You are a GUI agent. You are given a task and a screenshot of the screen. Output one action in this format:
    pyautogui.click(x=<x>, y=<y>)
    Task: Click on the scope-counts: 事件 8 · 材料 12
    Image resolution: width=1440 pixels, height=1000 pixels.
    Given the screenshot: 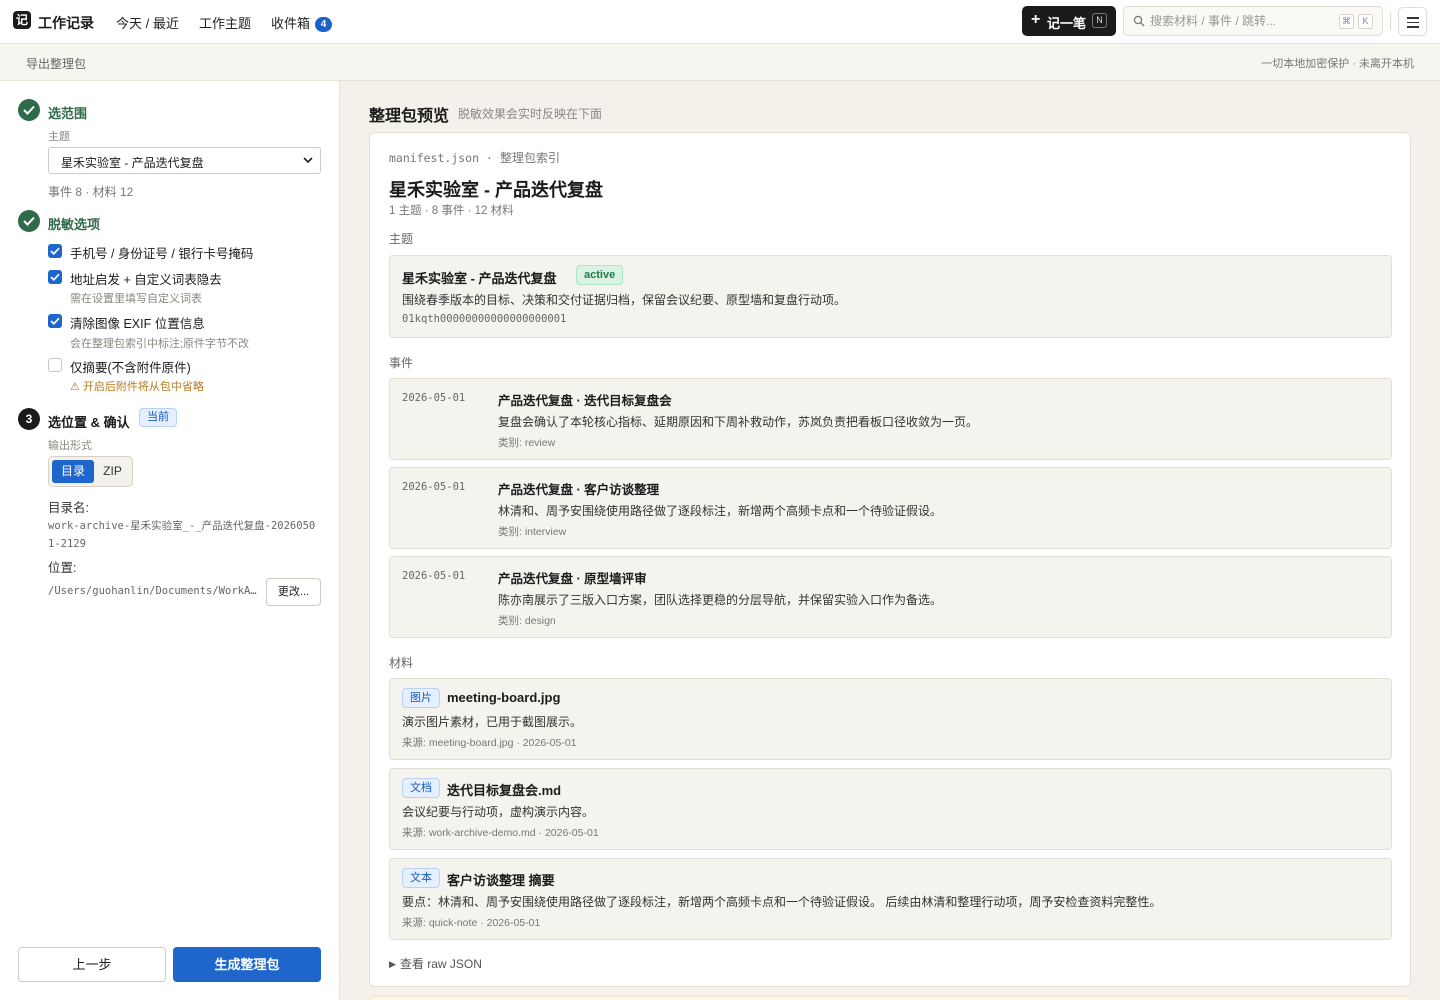 What is the action you would take?
    pyautogui.click(x=91, y=192)
    